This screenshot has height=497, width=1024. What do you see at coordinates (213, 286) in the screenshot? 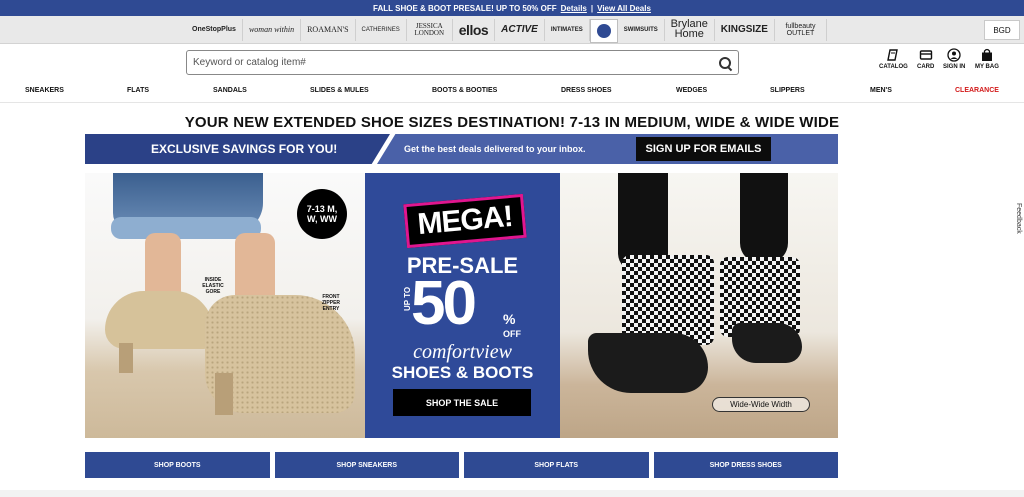
I see `callout-elastic-gore: INSIDE ELASTIC GORE` at bounding box center [213, 286].